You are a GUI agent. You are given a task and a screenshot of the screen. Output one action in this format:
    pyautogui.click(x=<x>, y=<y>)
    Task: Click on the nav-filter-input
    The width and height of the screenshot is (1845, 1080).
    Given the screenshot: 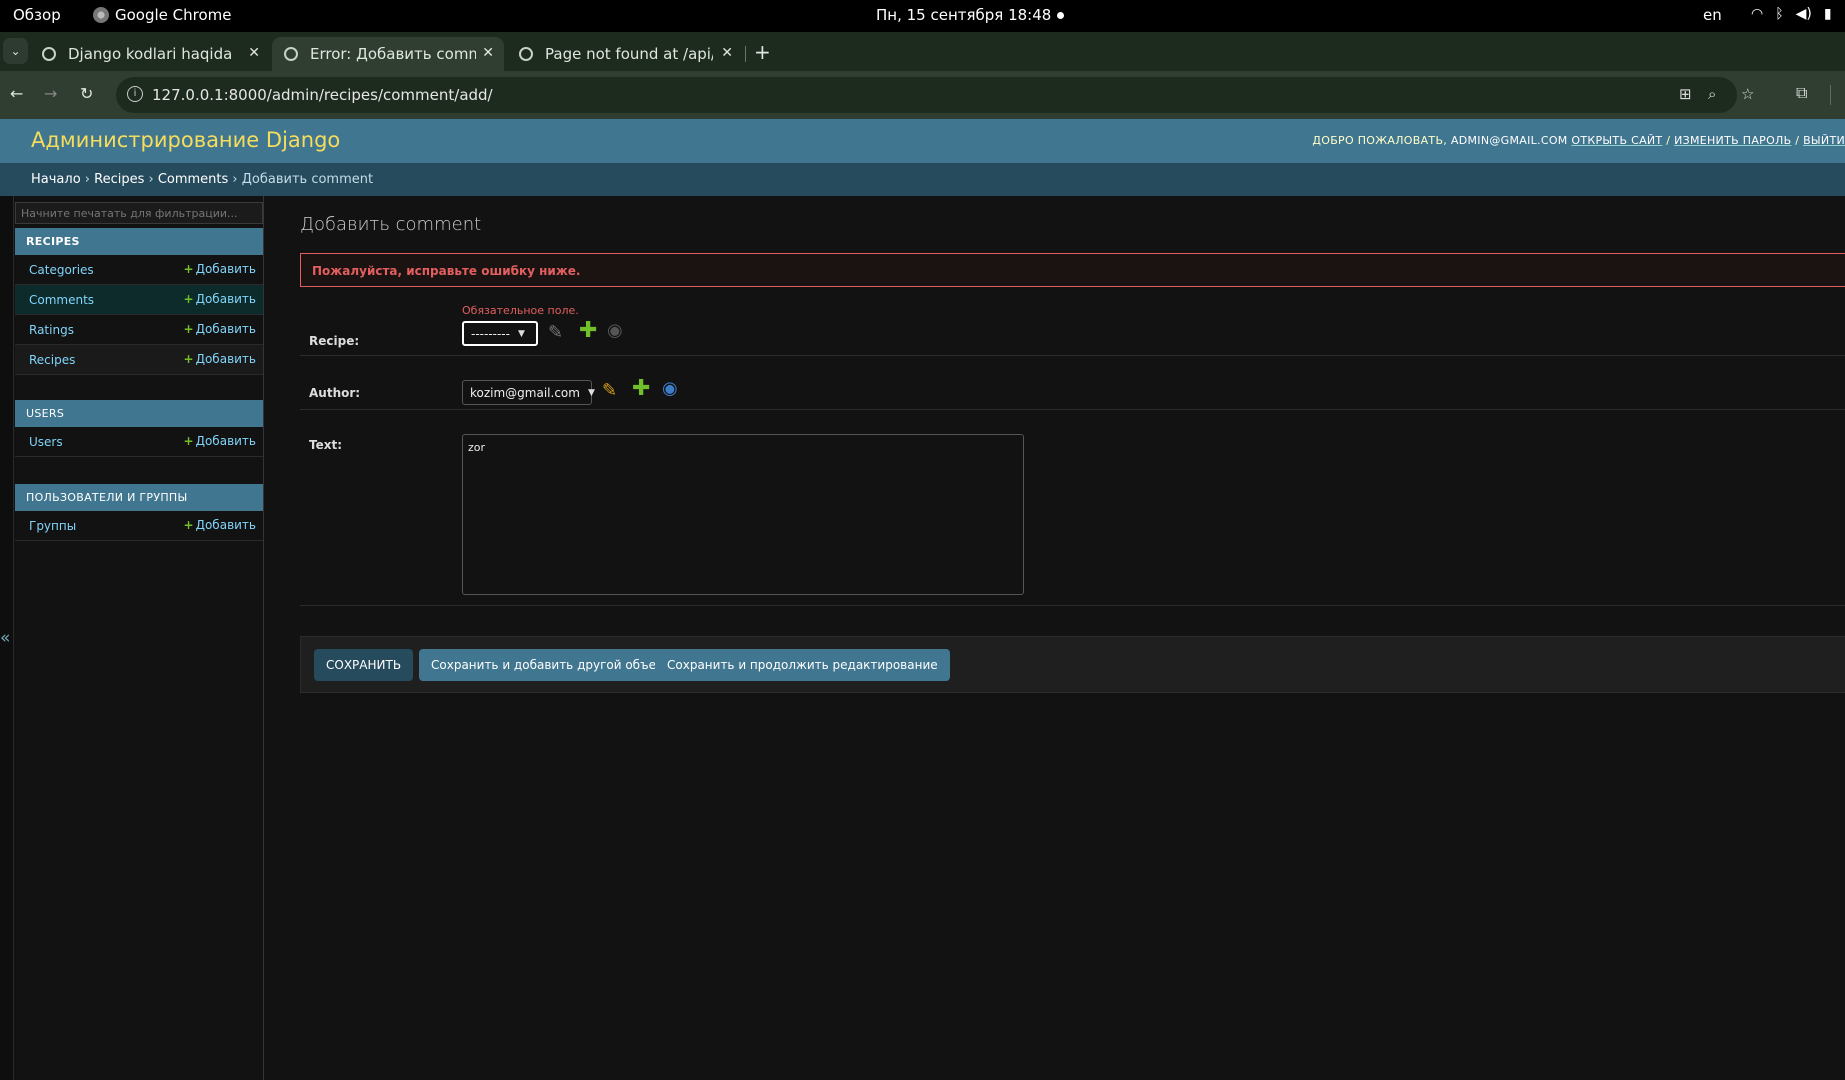 What is the action you would take?
    pyautogui.click(x=139, y=213)
    